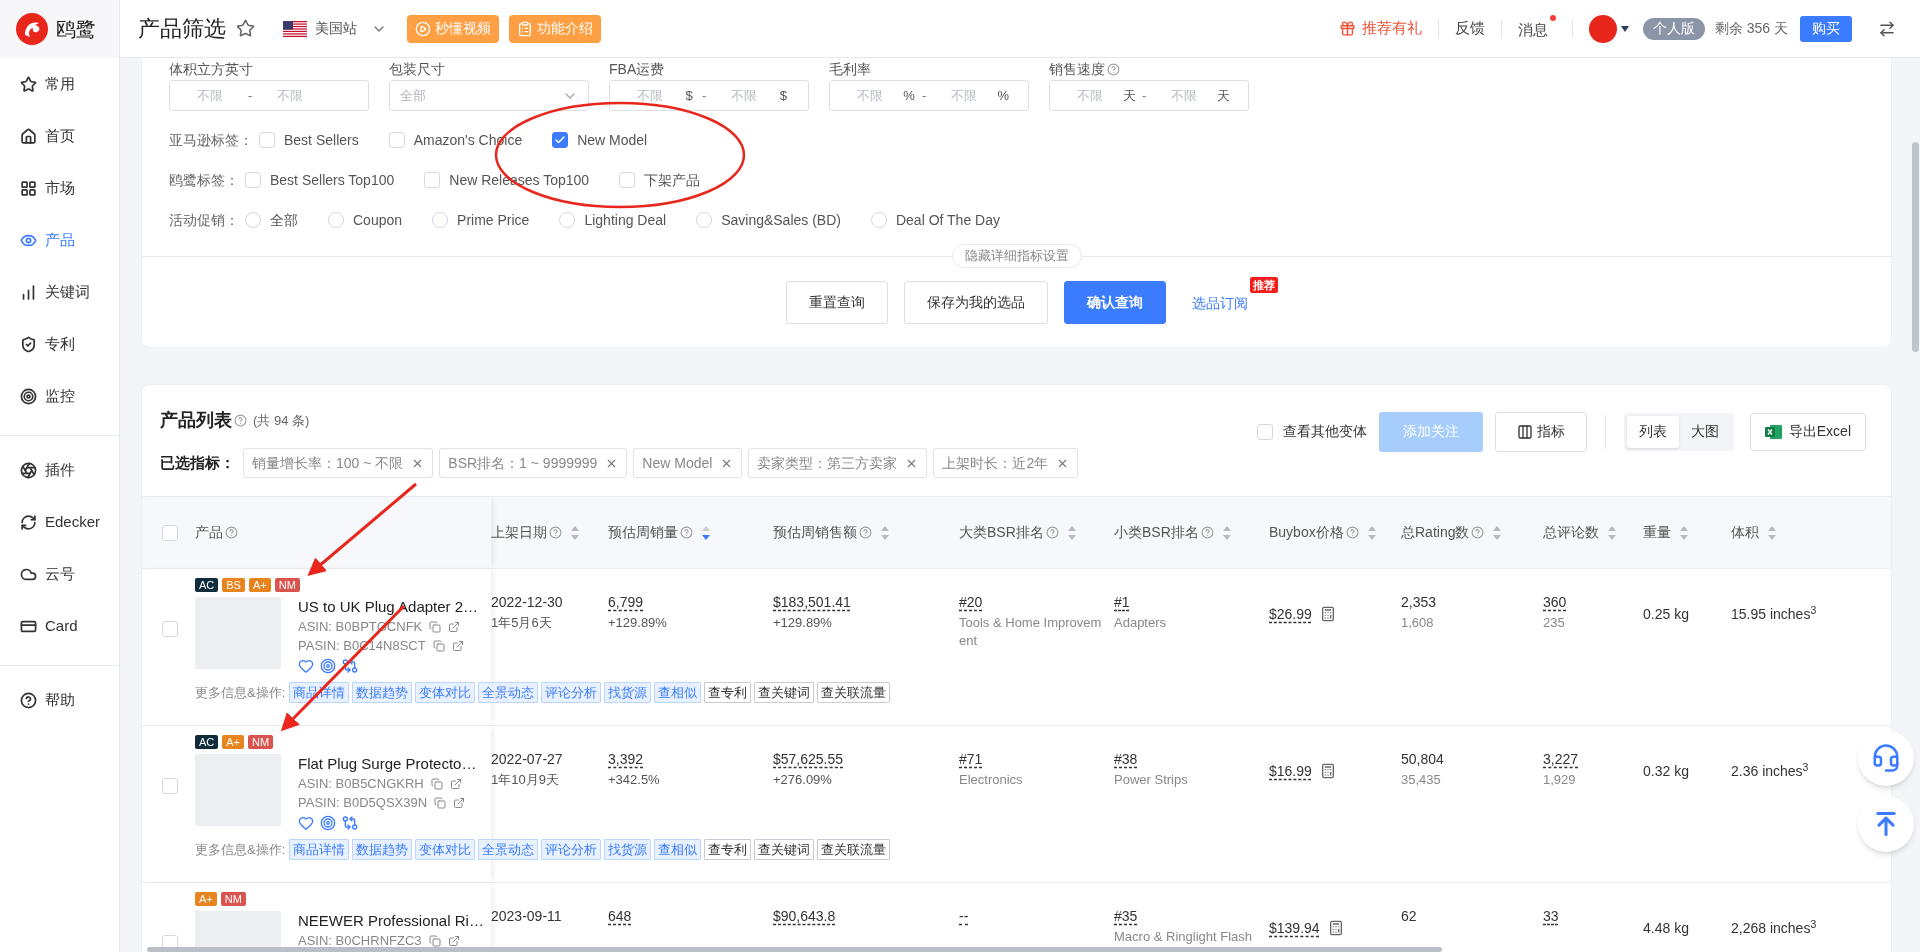  What do you see at coordinates (1886, 758) in the screenshot?
I see `support-button` at bounding box center [1886, 758].